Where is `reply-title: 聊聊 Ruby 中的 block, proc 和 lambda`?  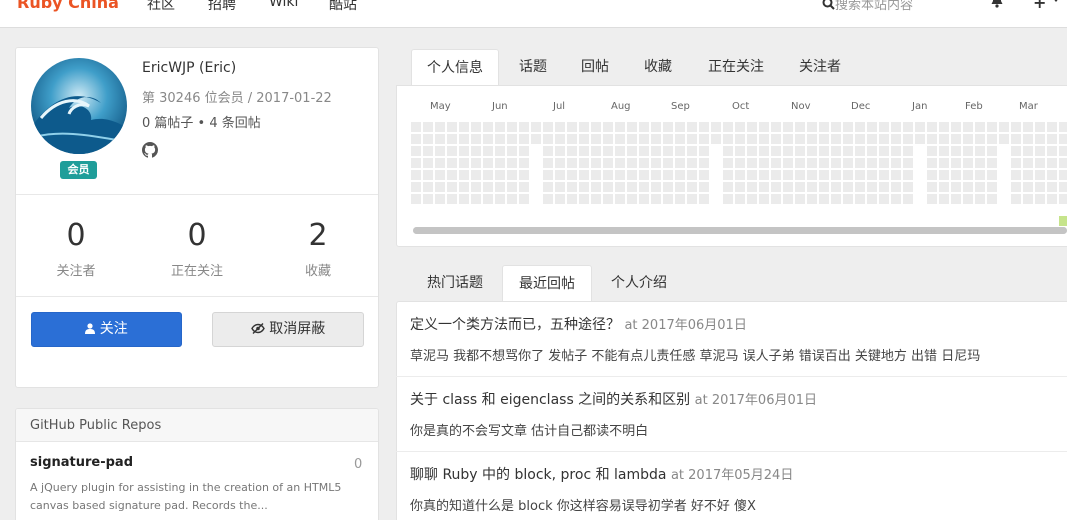 reply-title: 聊聊 Ruby 中的 block, proc 和 lambda is located at coordinates (538, 475).